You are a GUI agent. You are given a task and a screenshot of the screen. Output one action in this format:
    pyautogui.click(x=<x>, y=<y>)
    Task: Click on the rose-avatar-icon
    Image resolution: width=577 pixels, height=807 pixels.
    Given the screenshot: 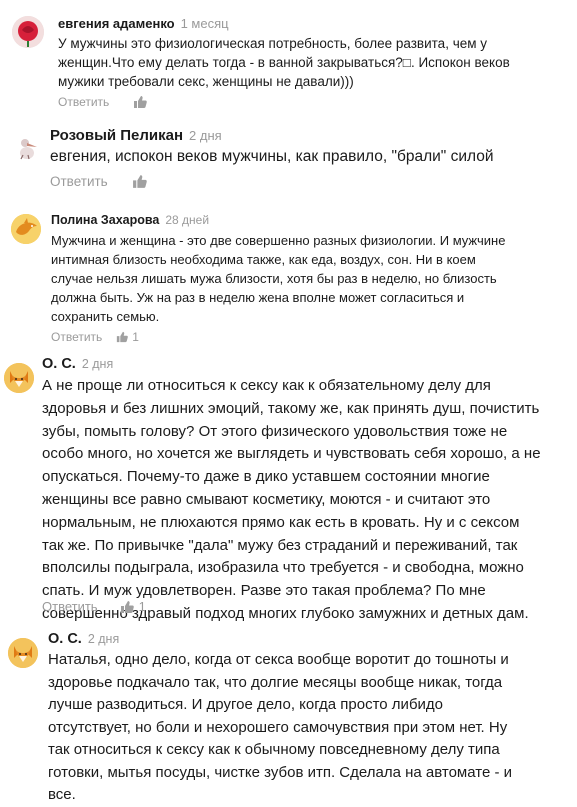 What is the action you would take?
    pyautogui.click(x=28, y=32)
    